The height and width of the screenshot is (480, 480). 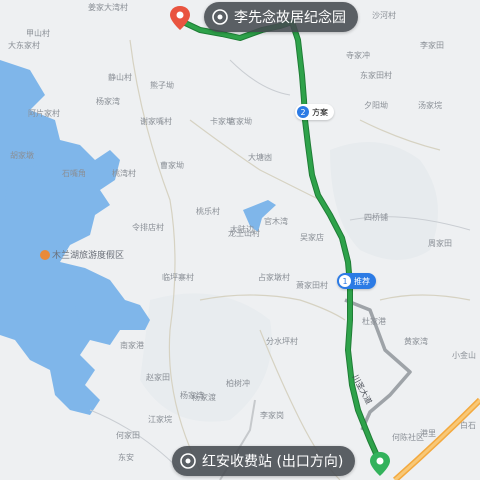 What do you see at coordinates (282, 341) in the screenshot?
I see `place-label: 分水坪村` at bounding box center [282, 341].